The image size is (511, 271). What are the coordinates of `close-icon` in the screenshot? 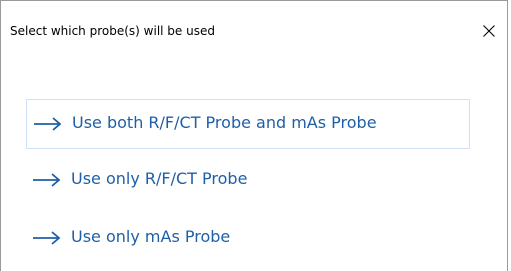 It's located at (489, 31).